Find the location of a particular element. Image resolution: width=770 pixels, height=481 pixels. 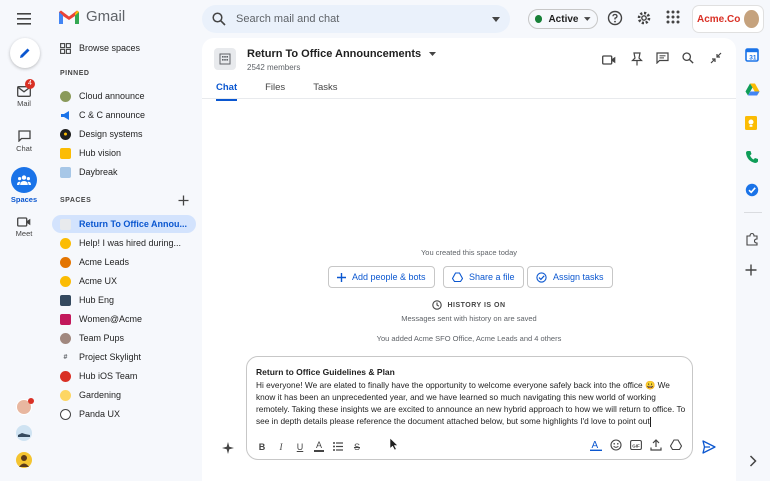

search-input is located at coordinates (359, 19).